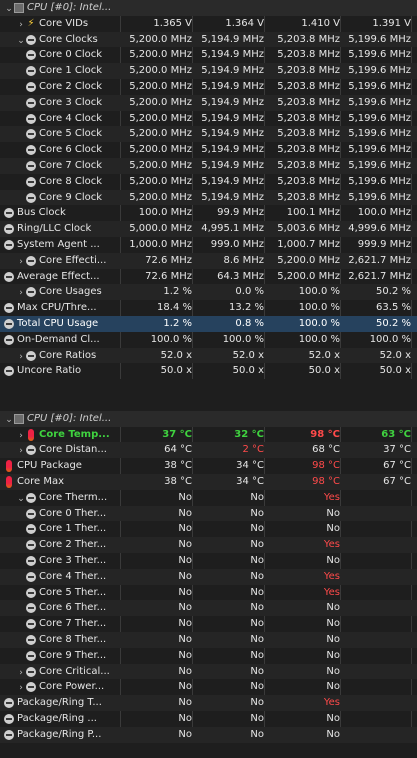 Image resolution: width=417 pixels, height=758 pixels. What do you see at coordinates (208, 24) in the screenshot?
I see `sensor-row: › ⚡ Core VIDs 1.365 V 1.364 V 1.410 V 1.391 V` at bounding box center [208, 24].